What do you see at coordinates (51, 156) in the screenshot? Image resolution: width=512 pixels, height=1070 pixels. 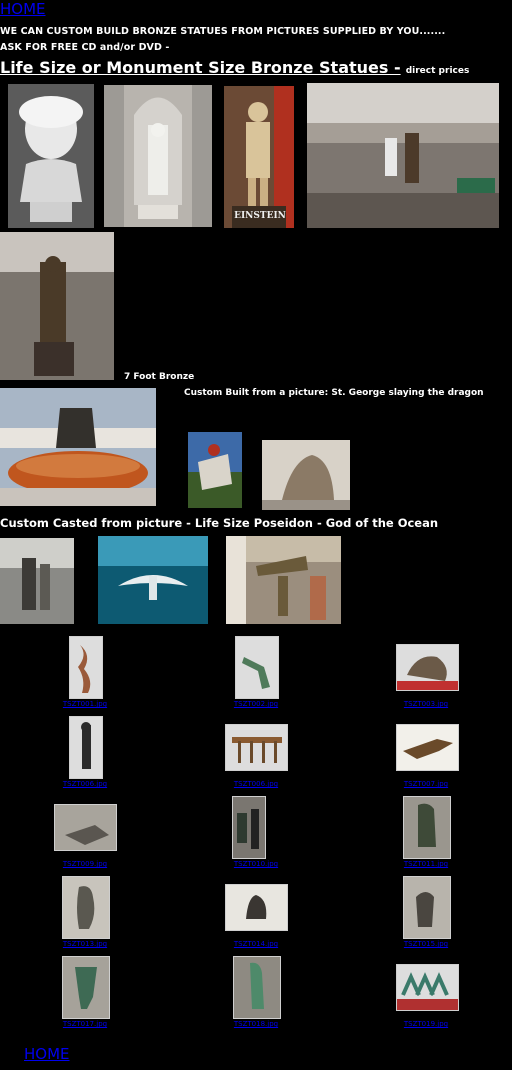 I see `einstein-bust-photo` at bounding box center [51, 156].